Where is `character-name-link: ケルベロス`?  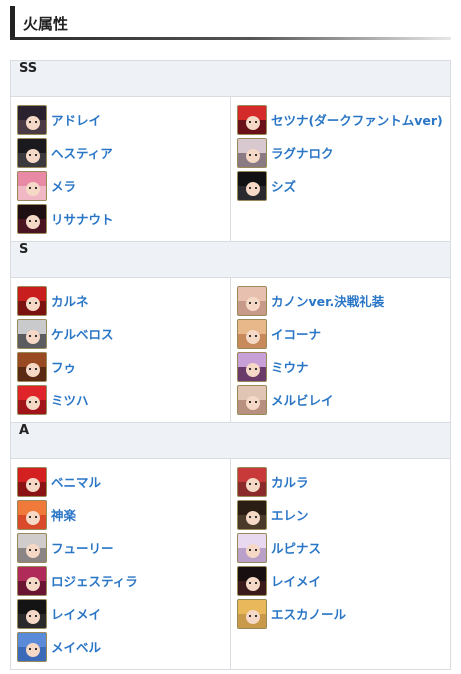 character-name-link: ケルベロス is located at coordinates (82, 333).